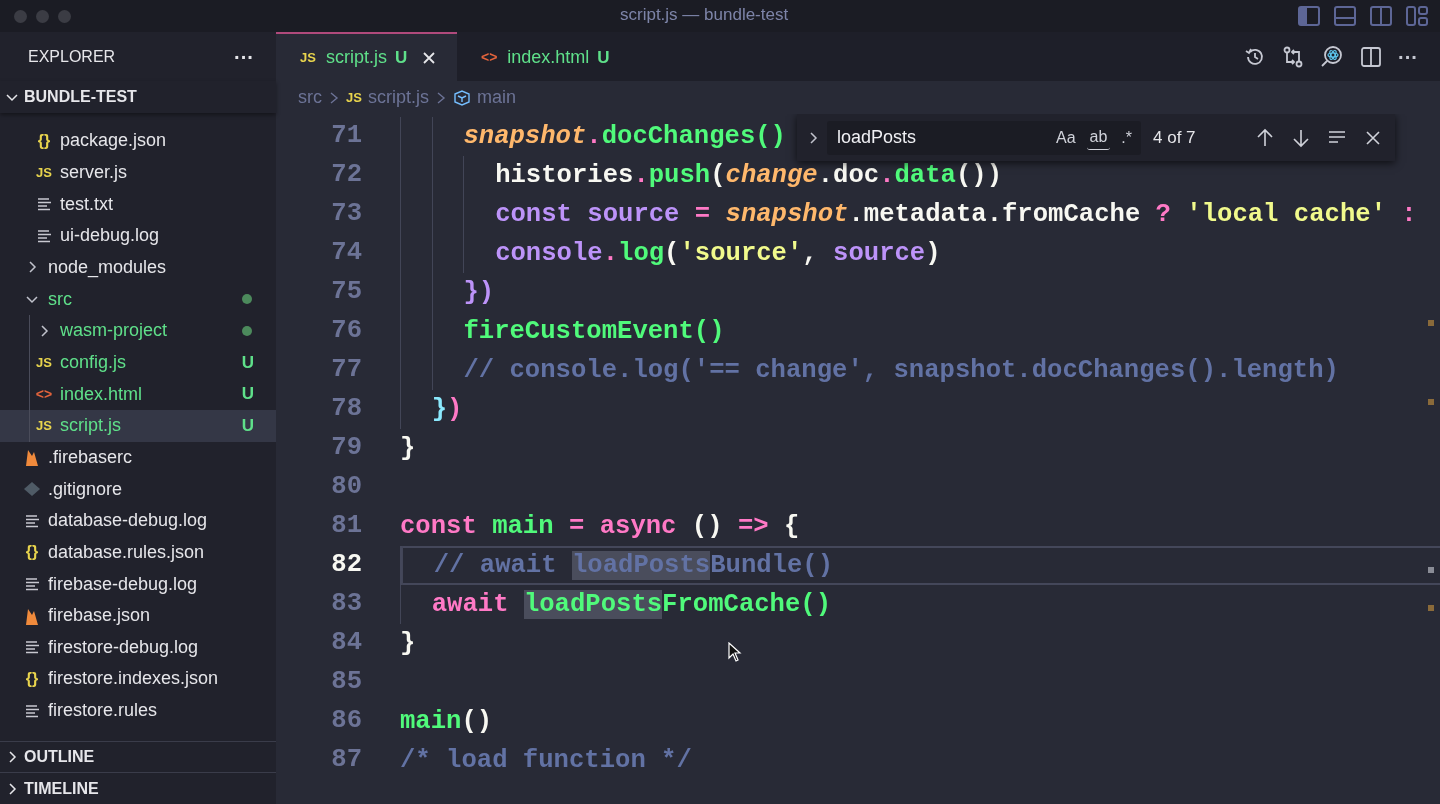 This screenshot has width=1440, height=804. Describe the element at coordinates (346, 526) in the screenshot. I see `line-number: 81` at that location.